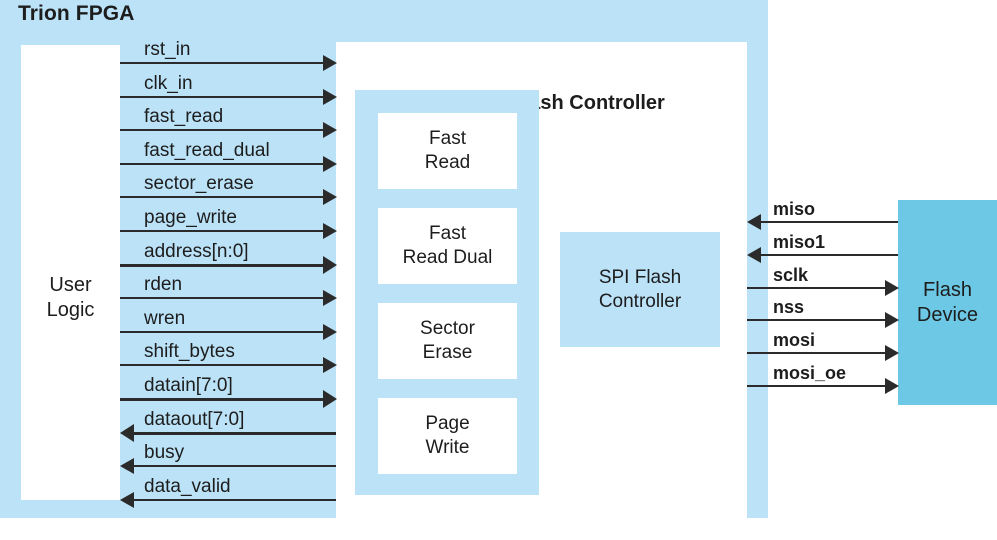 This screenshot has height=540, width=997. I want to click on user-logic-label-line2: Logic, so click(70, 310).